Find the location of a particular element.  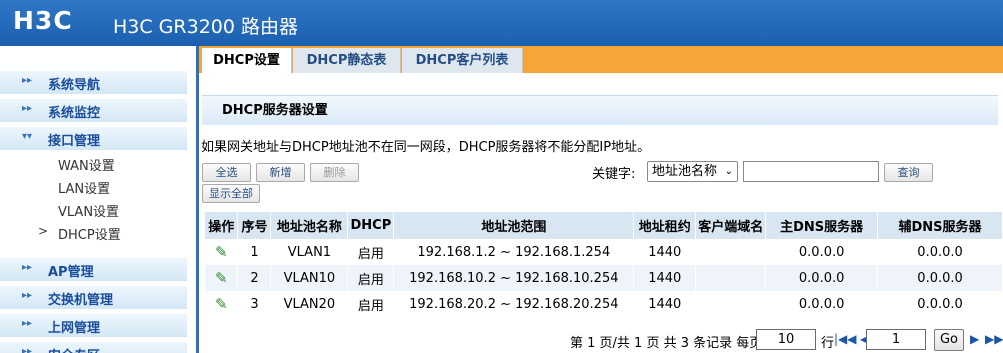

sidebar-item-security: ▸▸ 安全专区 is located at coordinates (93, 347).